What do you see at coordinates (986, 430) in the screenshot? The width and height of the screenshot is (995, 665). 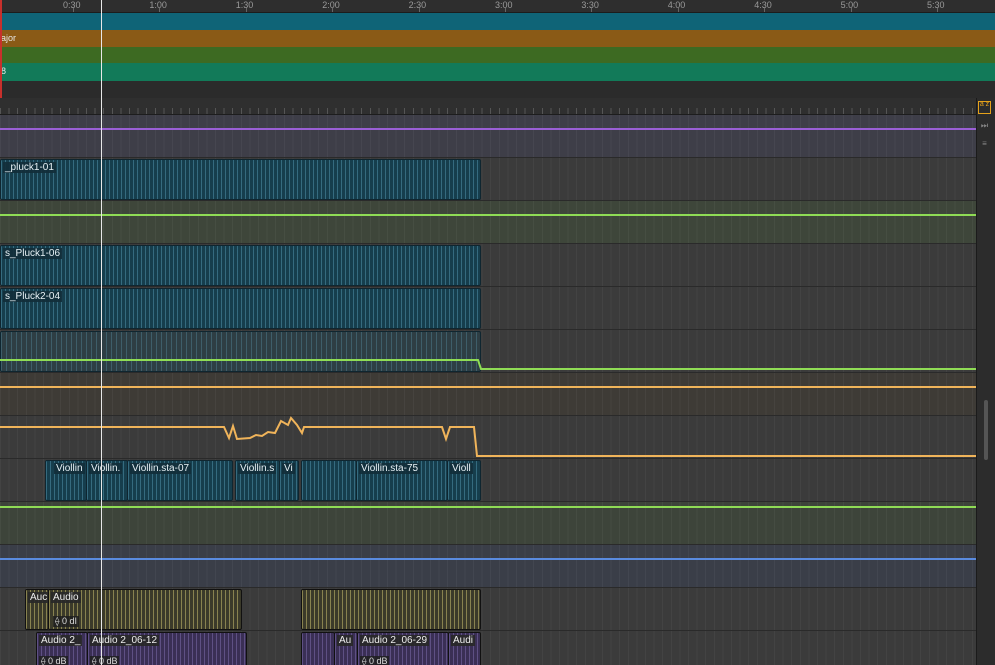 I see `scrollbar-thumb` at bounding box center [986, 430].